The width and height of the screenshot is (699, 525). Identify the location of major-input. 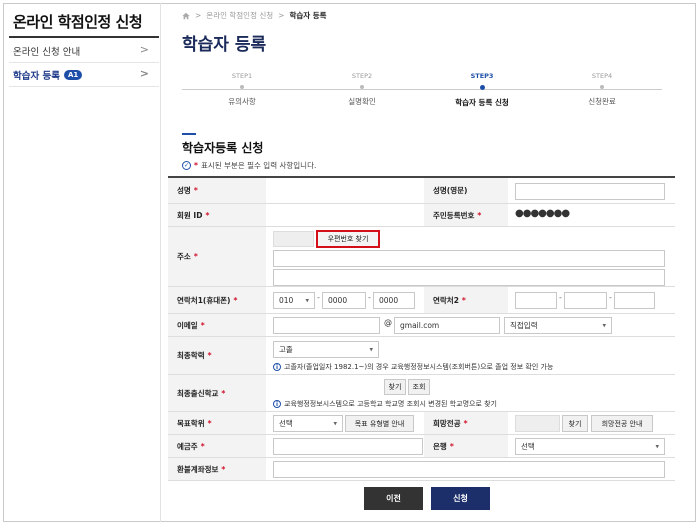
(537, 423).